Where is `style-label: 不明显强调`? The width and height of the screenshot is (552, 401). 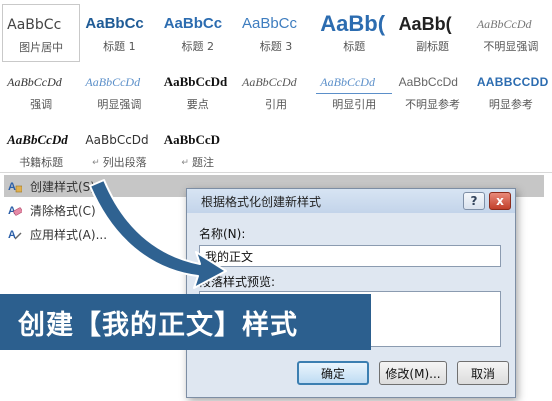
style-label: 不明显强调 is located at coordinates (511, 46).